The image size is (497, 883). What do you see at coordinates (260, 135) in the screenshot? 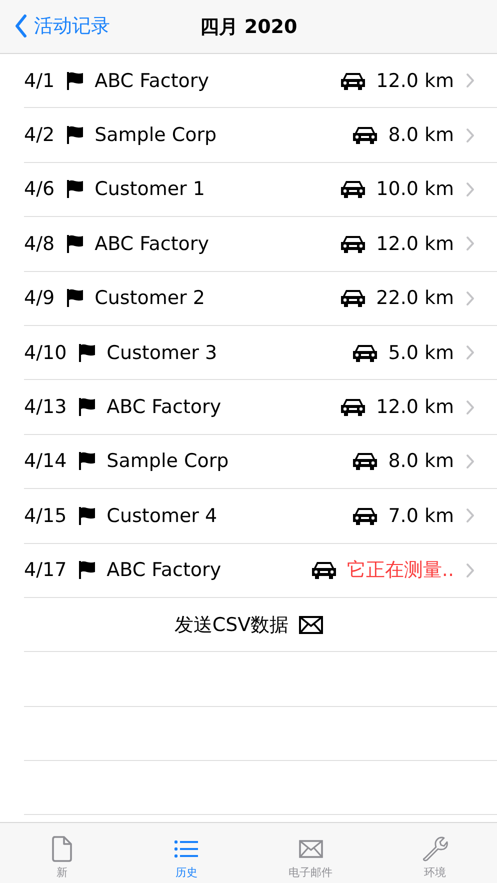
I see `trip-row: 4/2 Sample Corp 8.0 km` at bounding box center [260, 135].